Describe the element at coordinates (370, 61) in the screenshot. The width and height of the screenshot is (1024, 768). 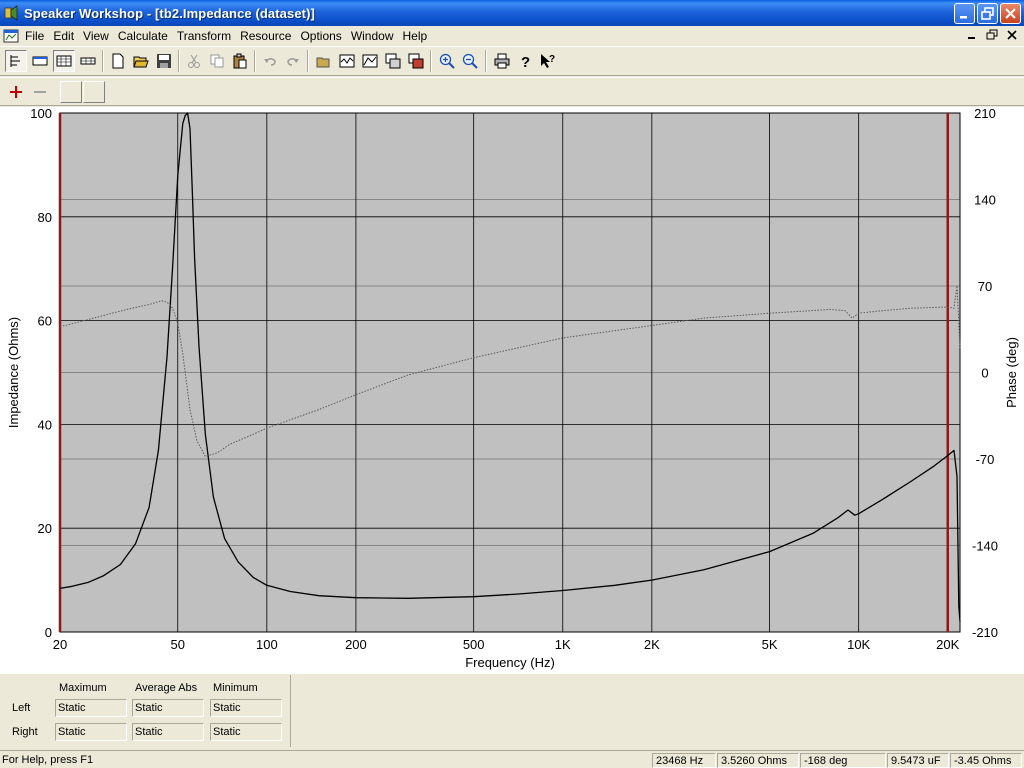
I see `measure-2-button` at that location.